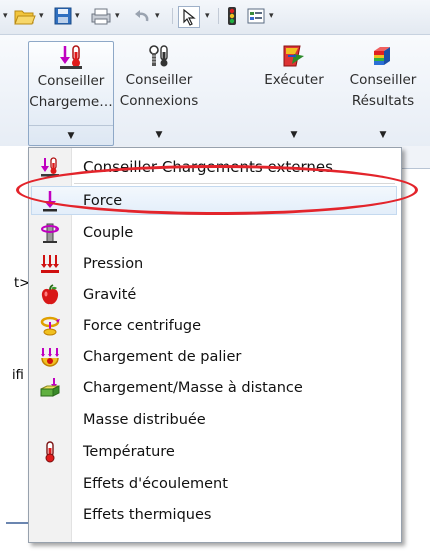 This screenshot has width=430, height=555. Describe the element at coordinates (63, 16) in the screenshot. I see `save-disk-icon` at that location.